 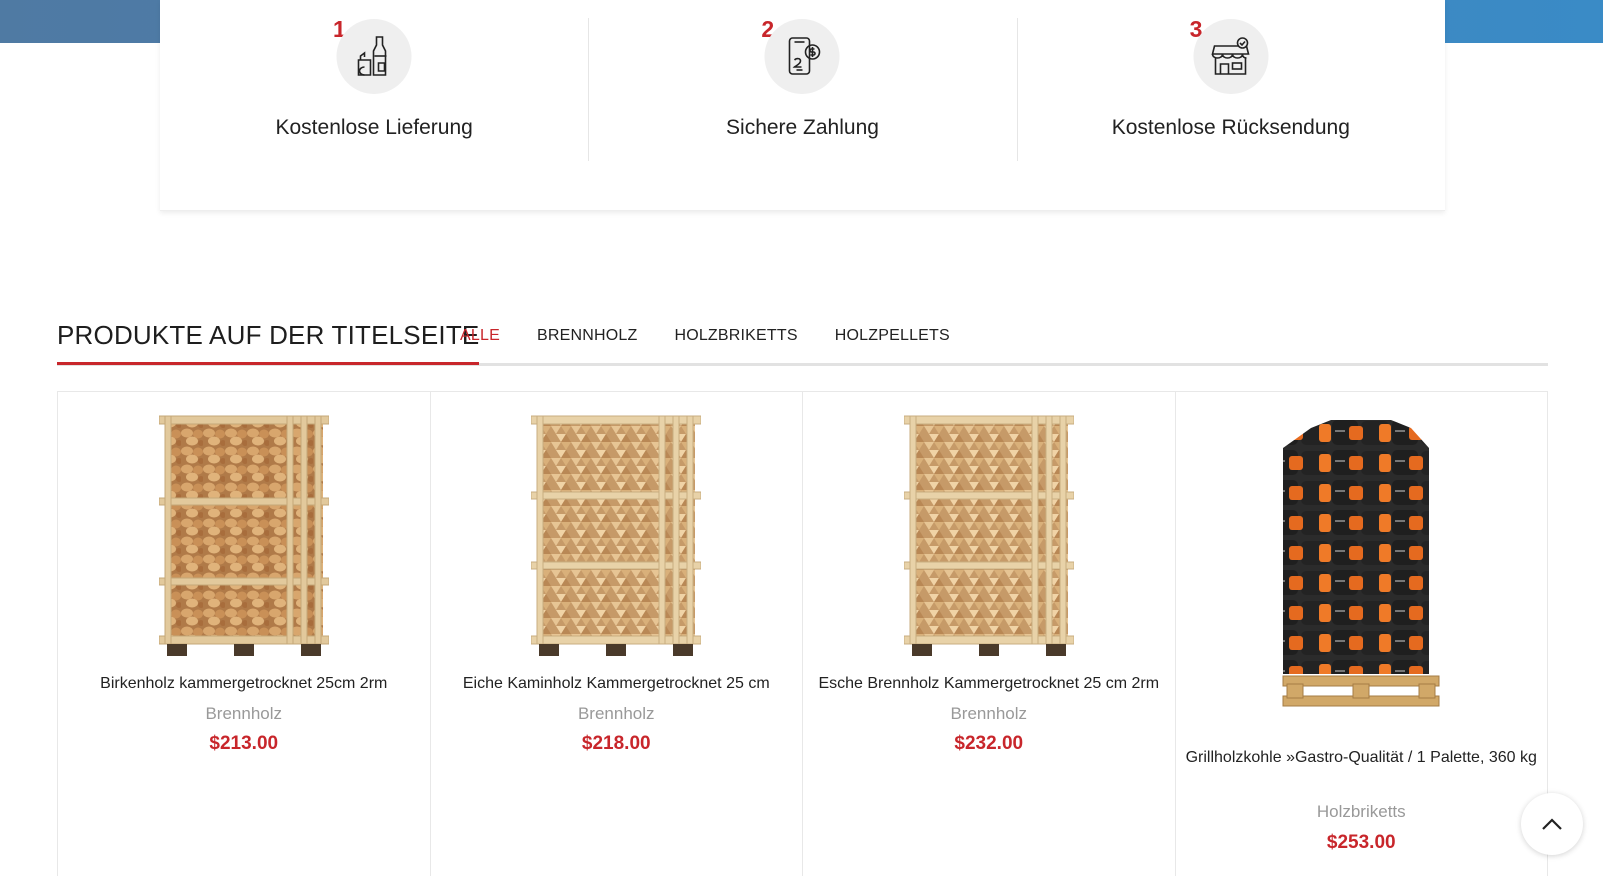 I want to click on section-title: PRODUKTE AUF DER TITELSEITE, so click(x=268, y=342).